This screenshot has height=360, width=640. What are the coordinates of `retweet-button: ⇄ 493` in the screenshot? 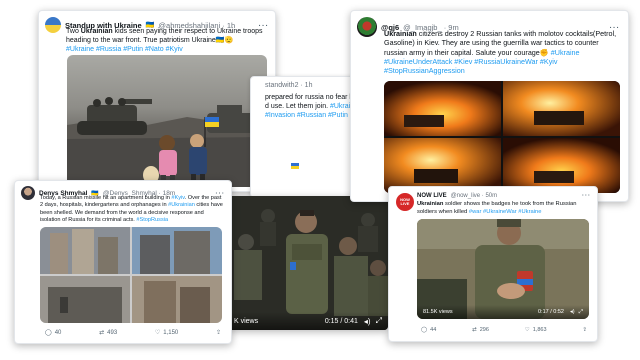 It's located at (108, 333).